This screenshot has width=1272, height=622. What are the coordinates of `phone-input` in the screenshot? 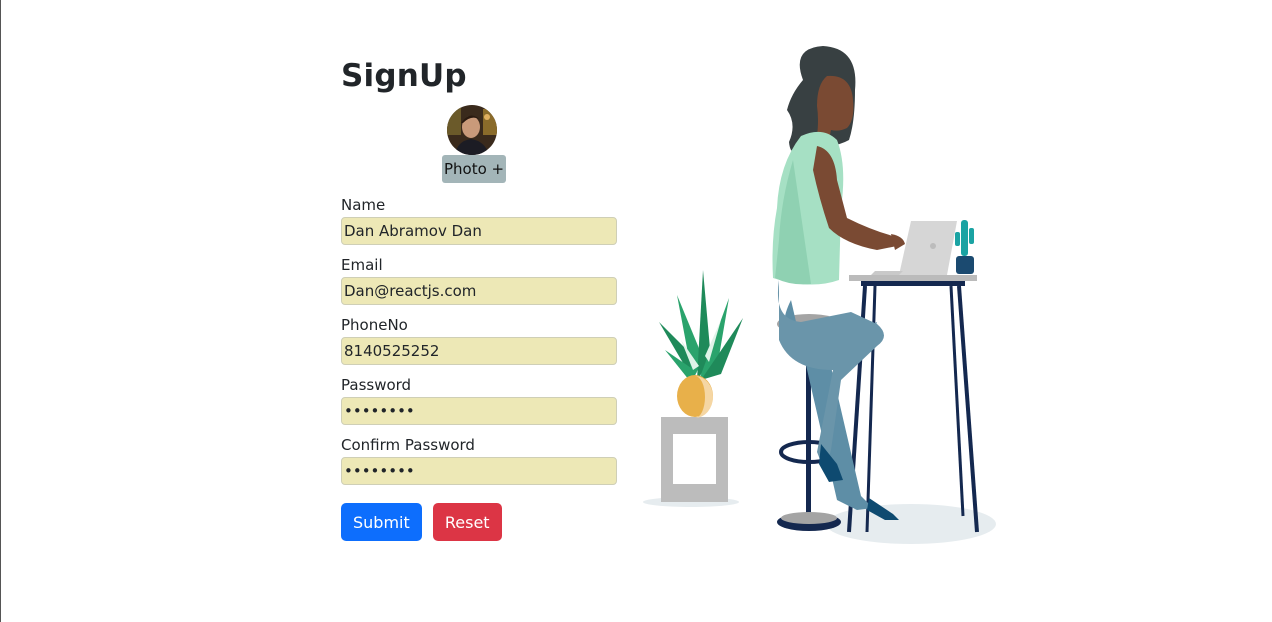 It's located at (479, 351).